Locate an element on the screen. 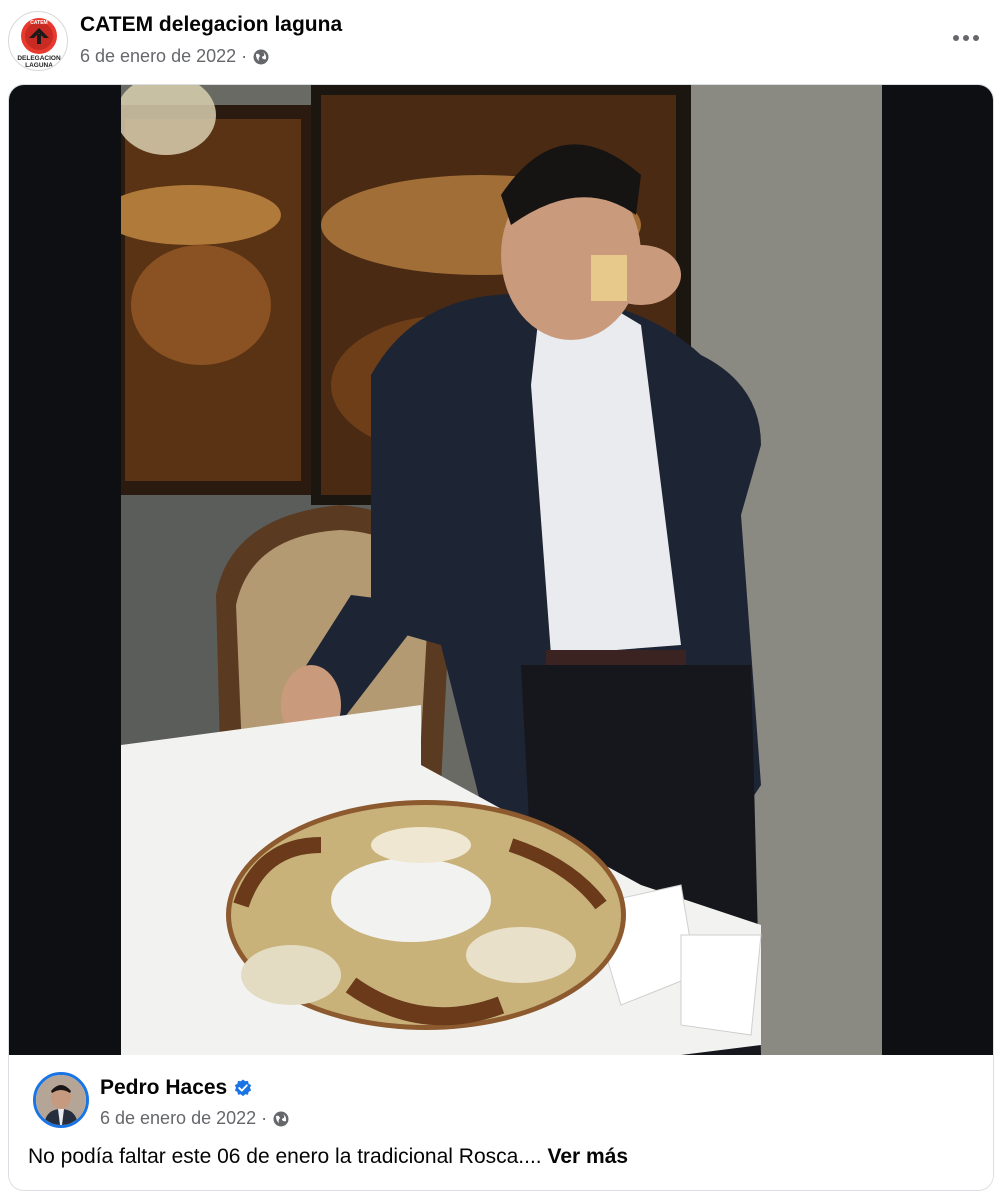  shared-post-meta: 6 de enero de 2022 · is located at coordinates (195, 1118).